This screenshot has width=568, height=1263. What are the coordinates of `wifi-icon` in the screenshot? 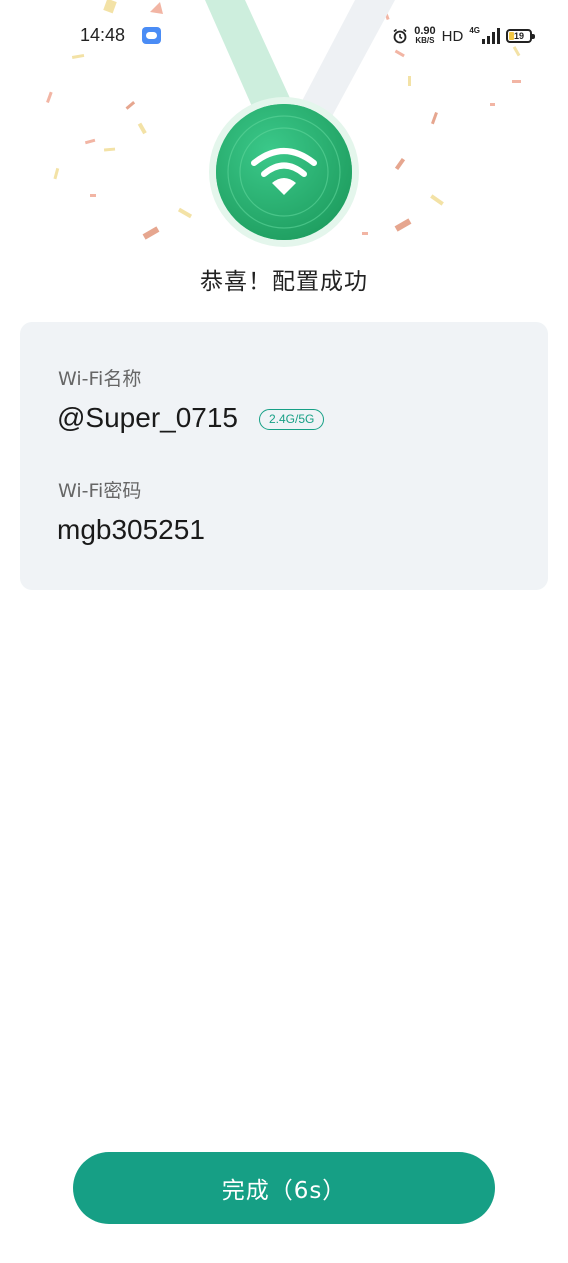 It's located at (284, 171).